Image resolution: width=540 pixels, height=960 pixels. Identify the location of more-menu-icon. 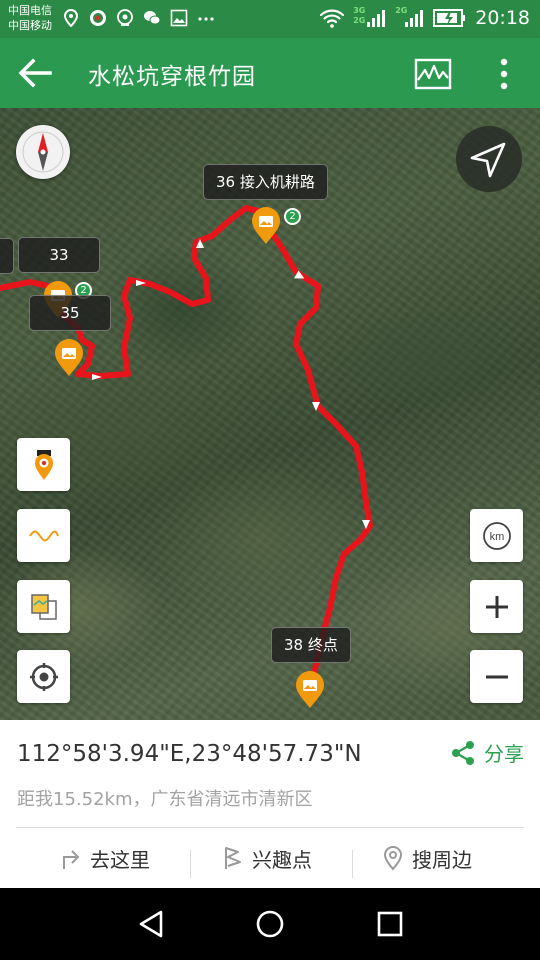
(504, 74).